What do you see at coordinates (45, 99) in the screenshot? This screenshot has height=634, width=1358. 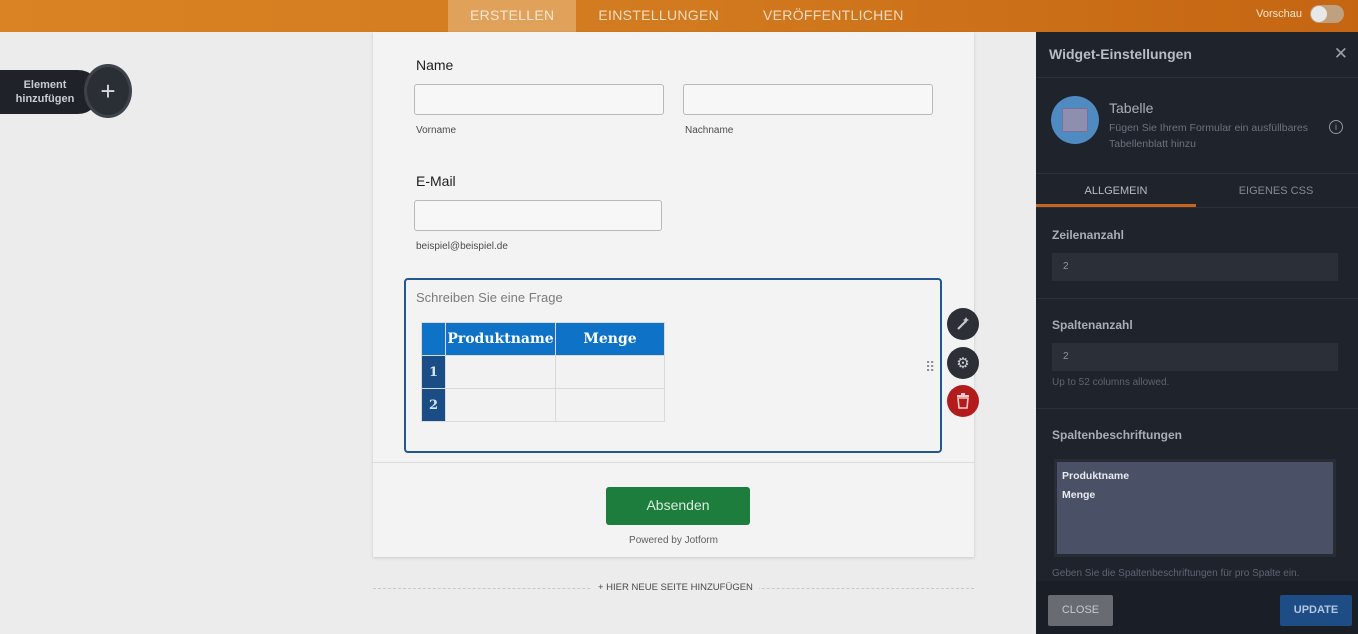 I see `add-element-label-line2: hinzufügen` at bounding box center [45, 99].